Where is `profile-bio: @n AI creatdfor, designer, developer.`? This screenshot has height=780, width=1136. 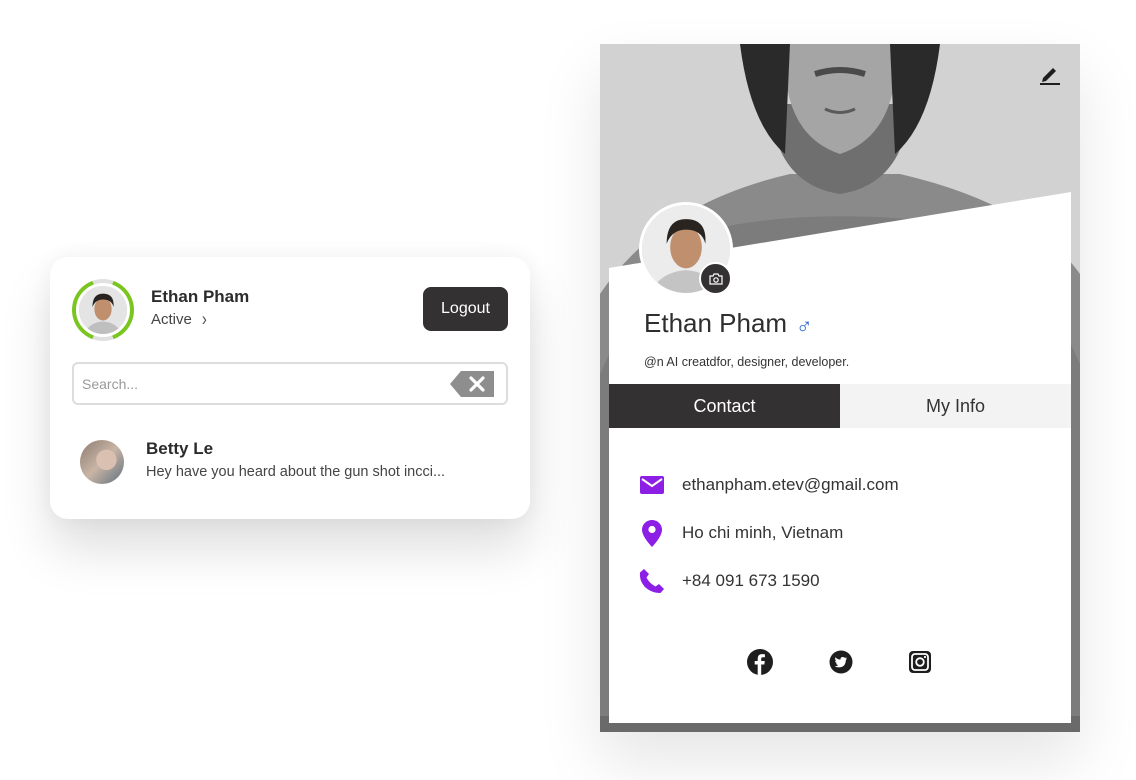
profile-bio: @n AI creatdfor, designer, developer. is located at coordinates (747, 362).